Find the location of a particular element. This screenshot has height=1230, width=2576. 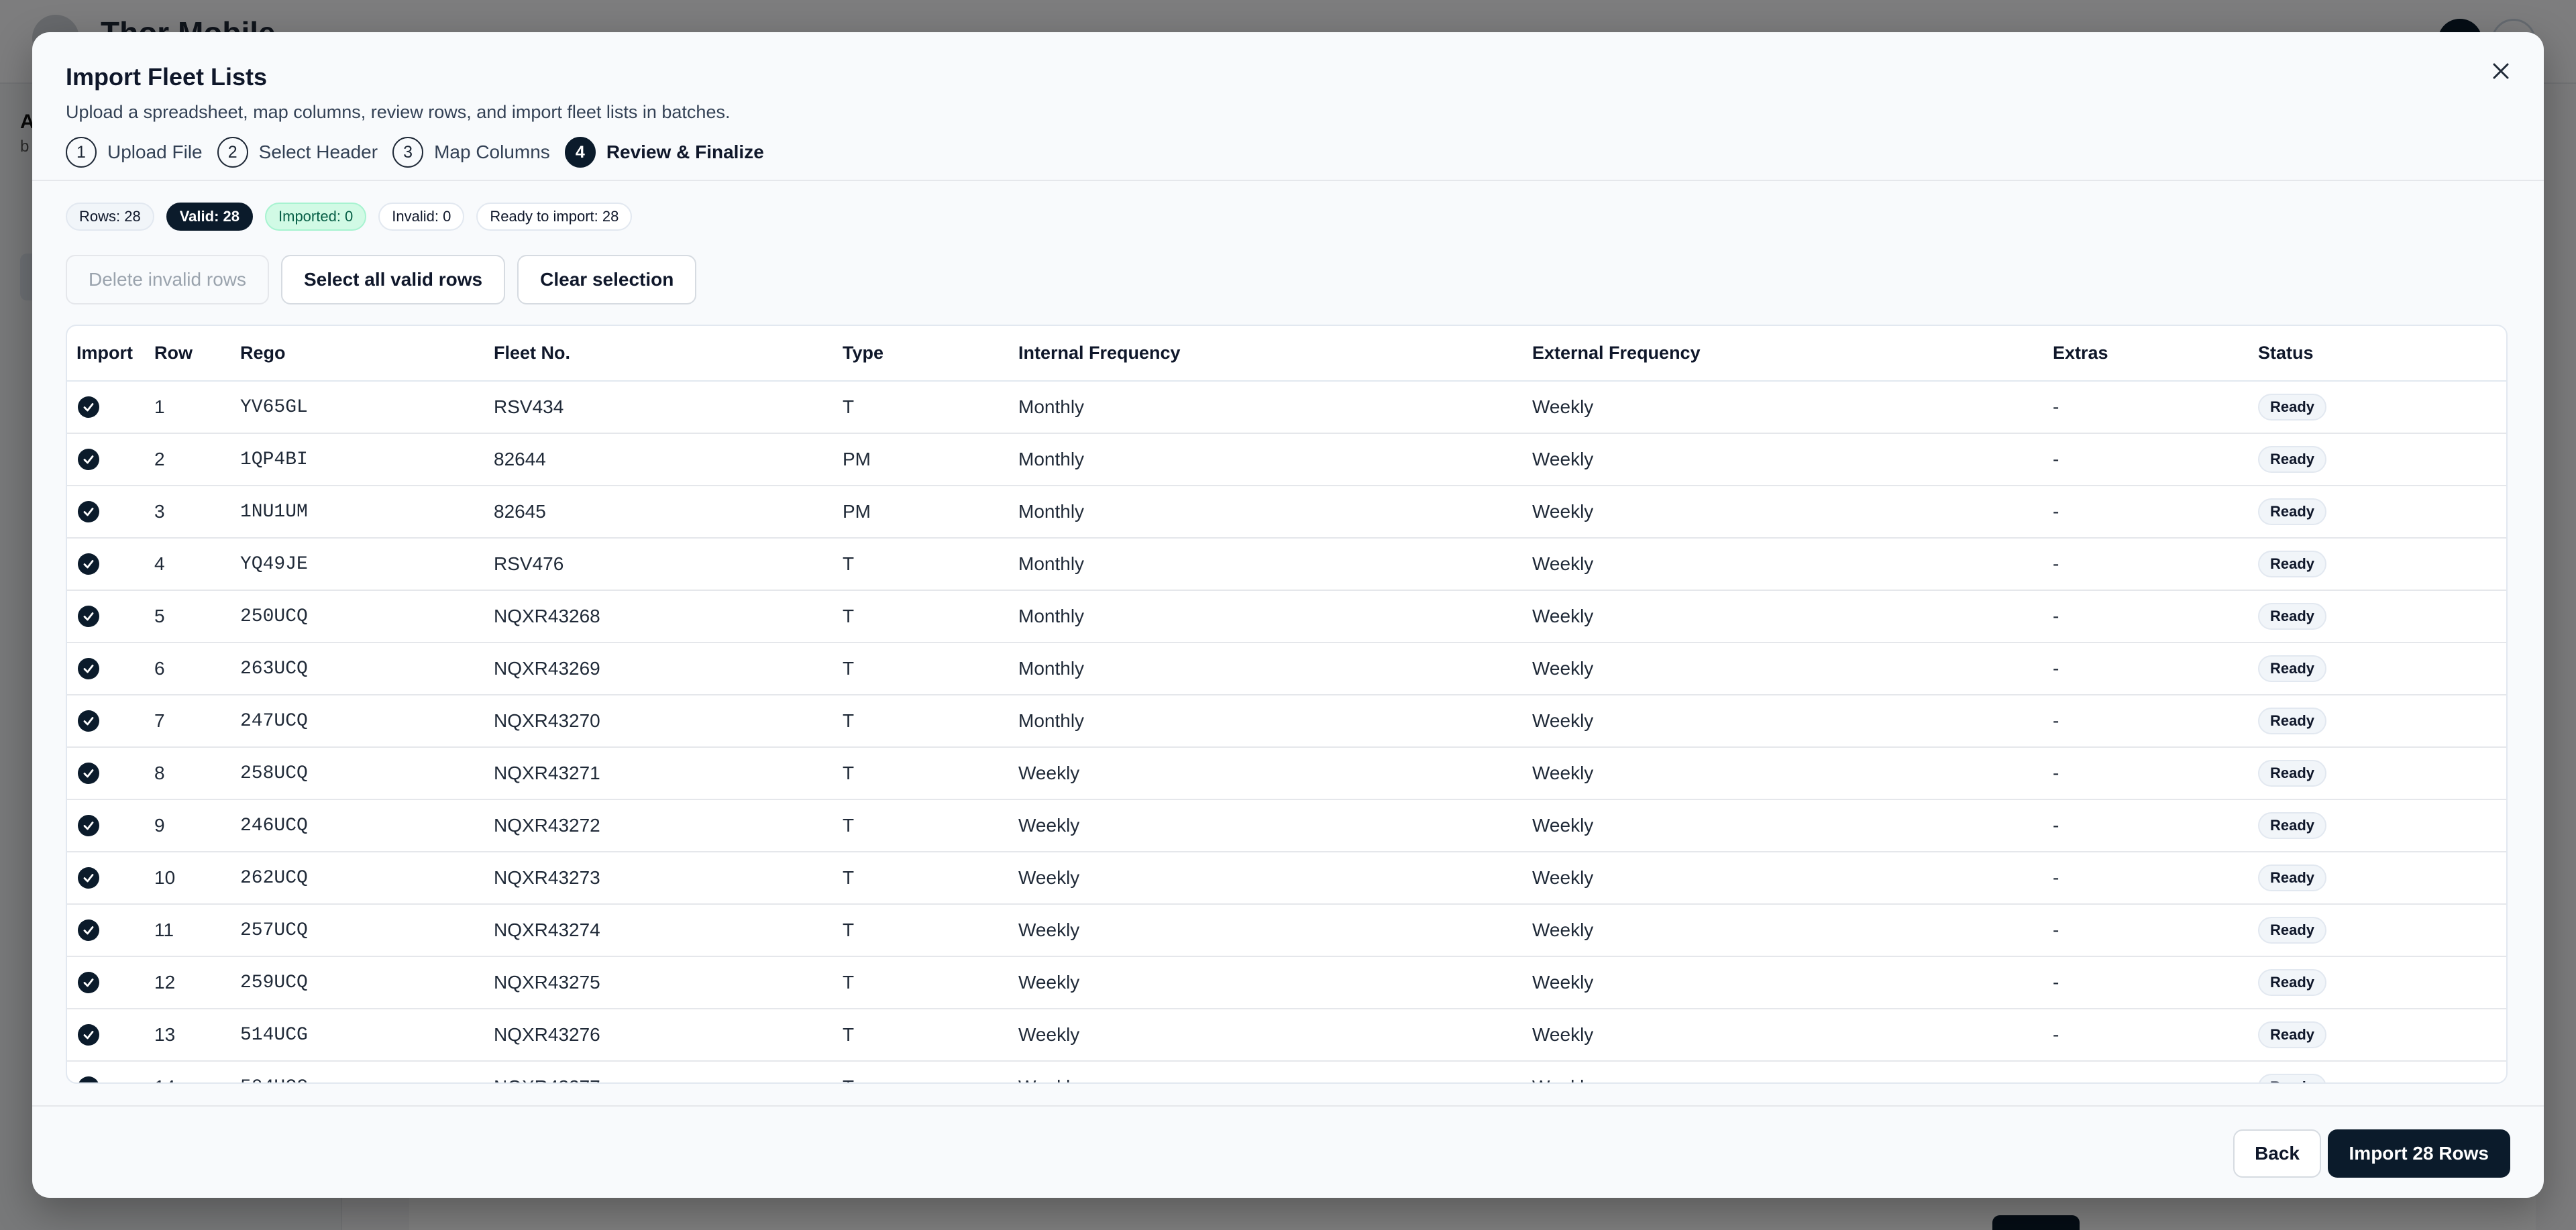

table-row: 13 514UCG NQXR43276 T Weekly Weekly - Ready is located at coordinates (1286, 1035).